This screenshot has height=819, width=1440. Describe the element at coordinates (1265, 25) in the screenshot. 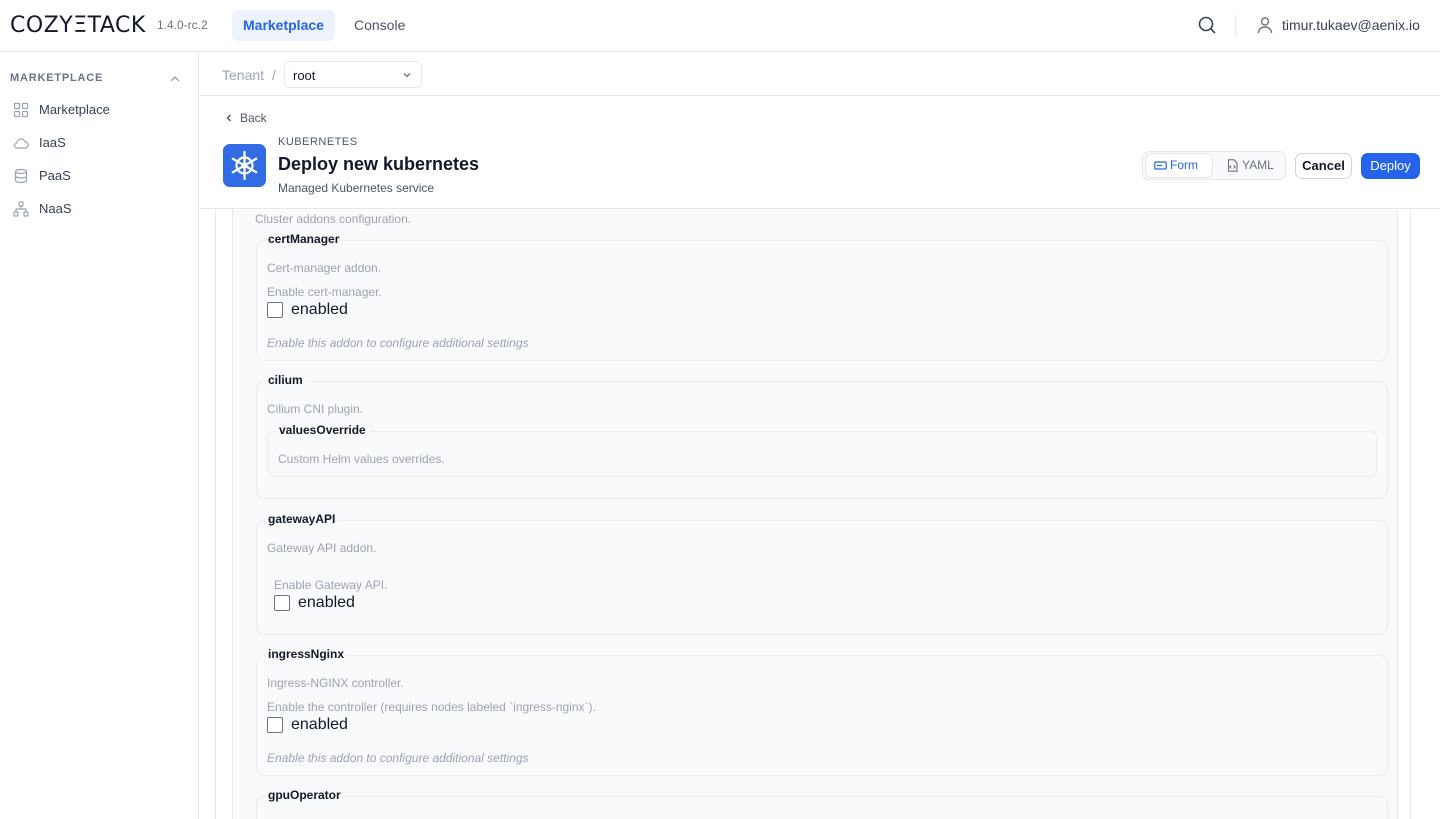

I see `user-icon` at that location.